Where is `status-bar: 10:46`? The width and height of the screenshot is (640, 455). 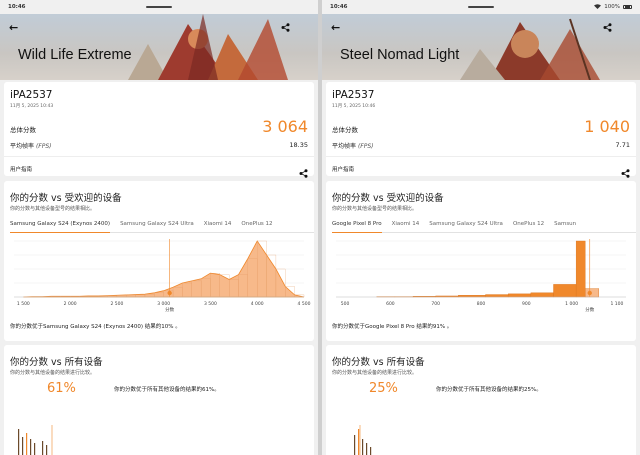 status-bar: 10:46 is located at coordinates (159, 7).